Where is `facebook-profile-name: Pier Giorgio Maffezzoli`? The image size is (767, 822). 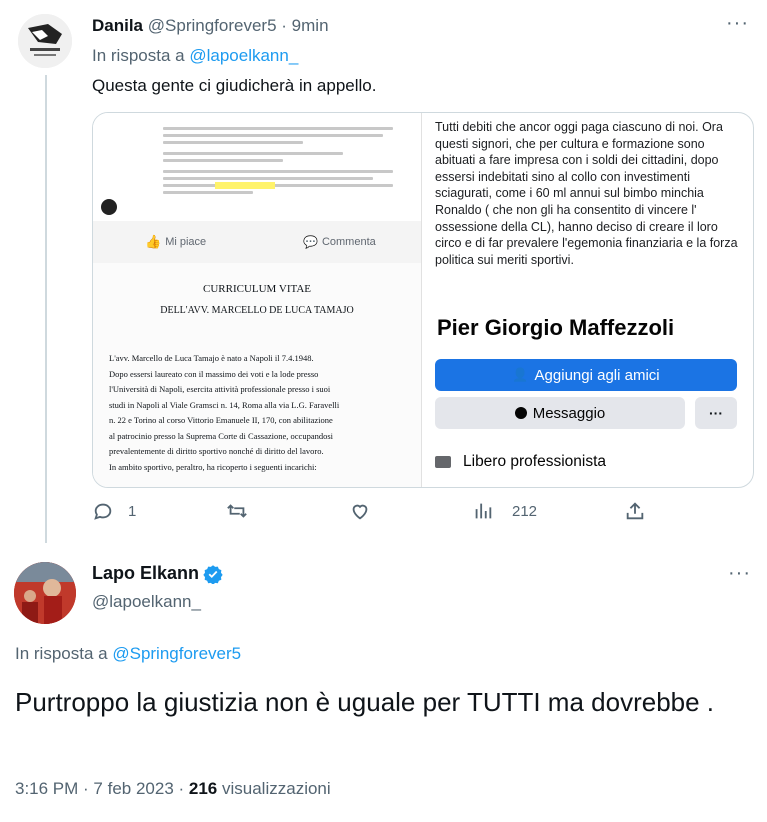 facebook-profile-name: Pier Giorgio Maffezzoli is located at coordinates (556, 327).